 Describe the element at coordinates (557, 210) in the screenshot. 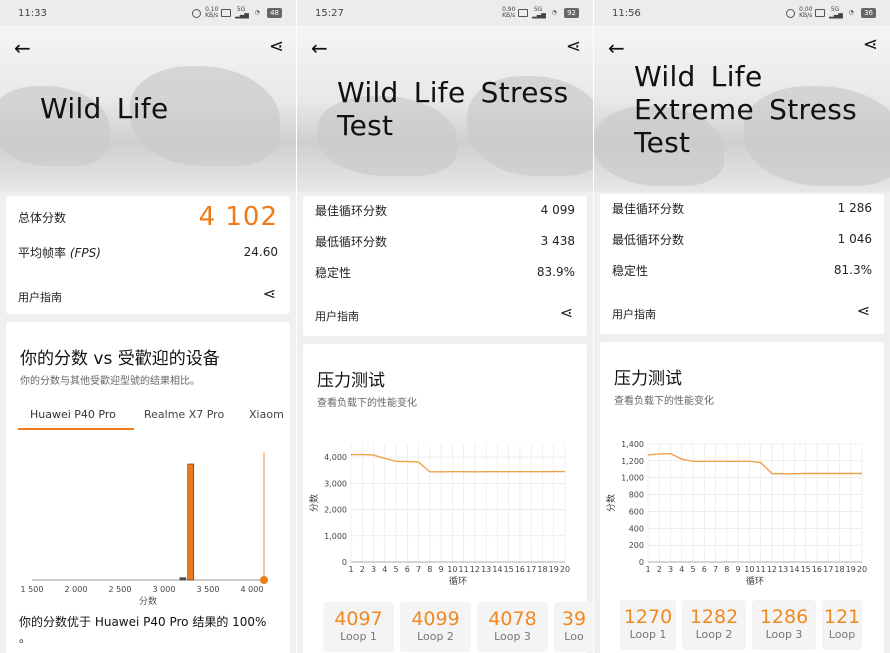

I see `best-loop-value: 4 099` at that location.